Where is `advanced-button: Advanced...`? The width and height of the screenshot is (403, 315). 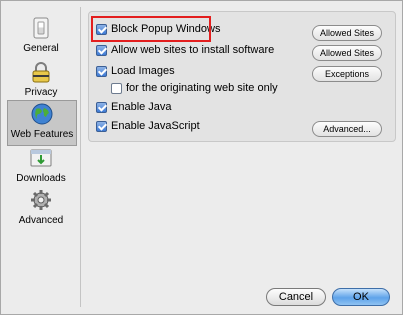 advanced-button: Advanced... is located at coordinates (347, 129).